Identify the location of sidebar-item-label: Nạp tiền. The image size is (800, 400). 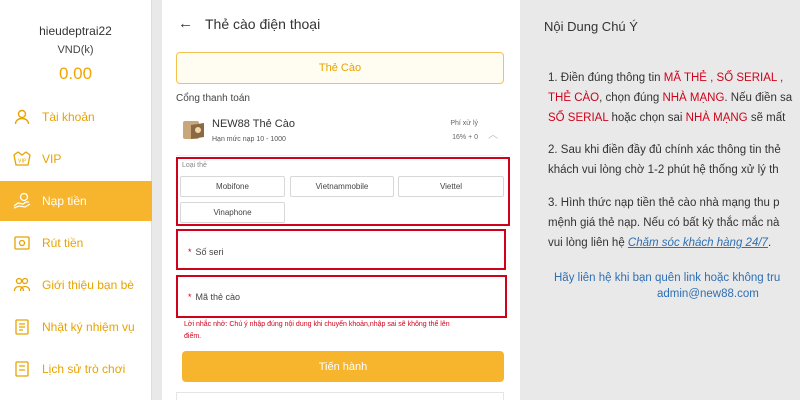
(64, 201).